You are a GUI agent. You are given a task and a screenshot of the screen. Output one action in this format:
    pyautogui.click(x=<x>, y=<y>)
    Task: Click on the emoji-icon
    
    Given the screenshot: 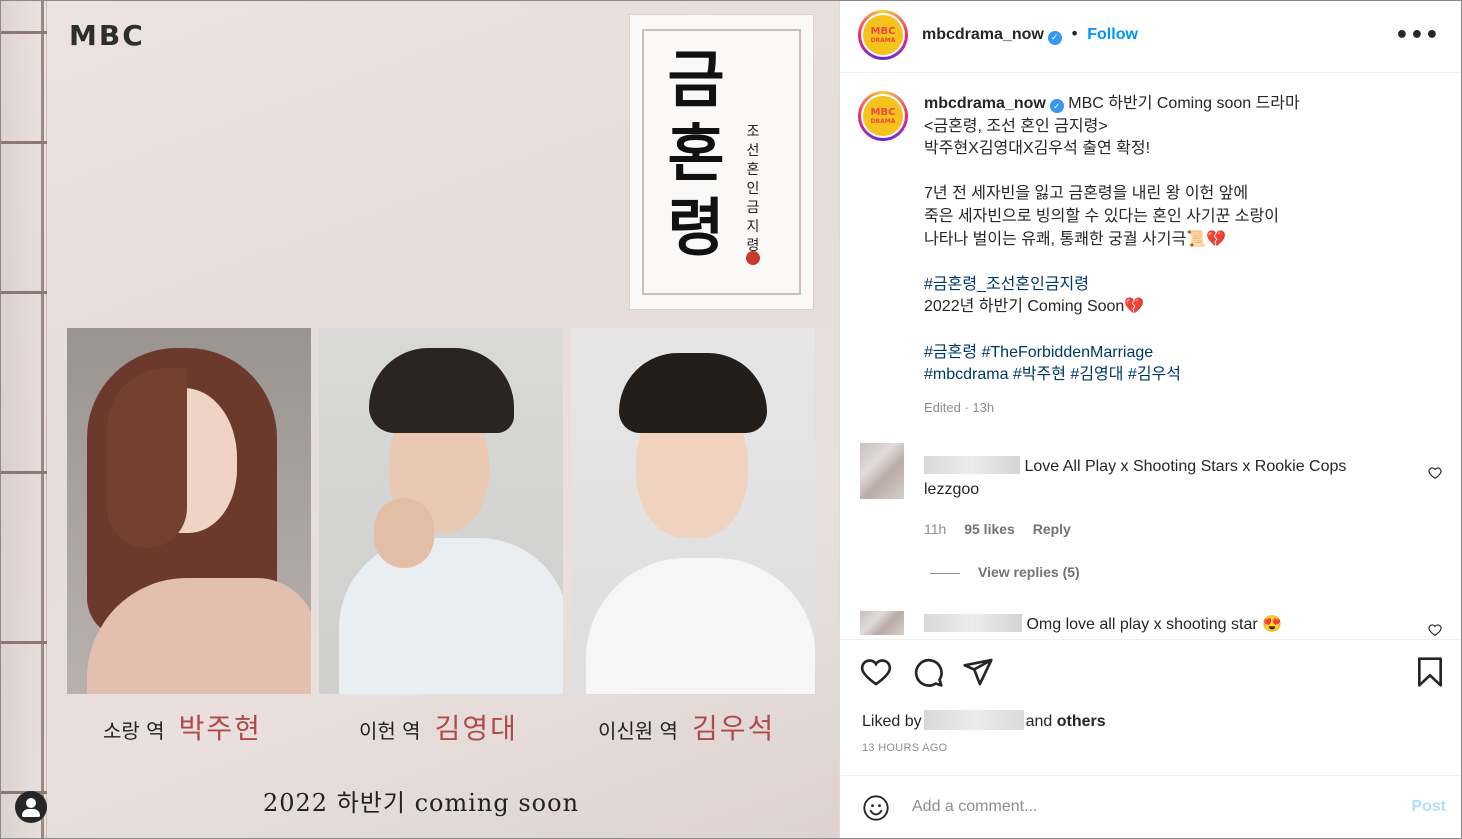 What is the action you would take?
    pyautogui.click(x=876, y=808)
    